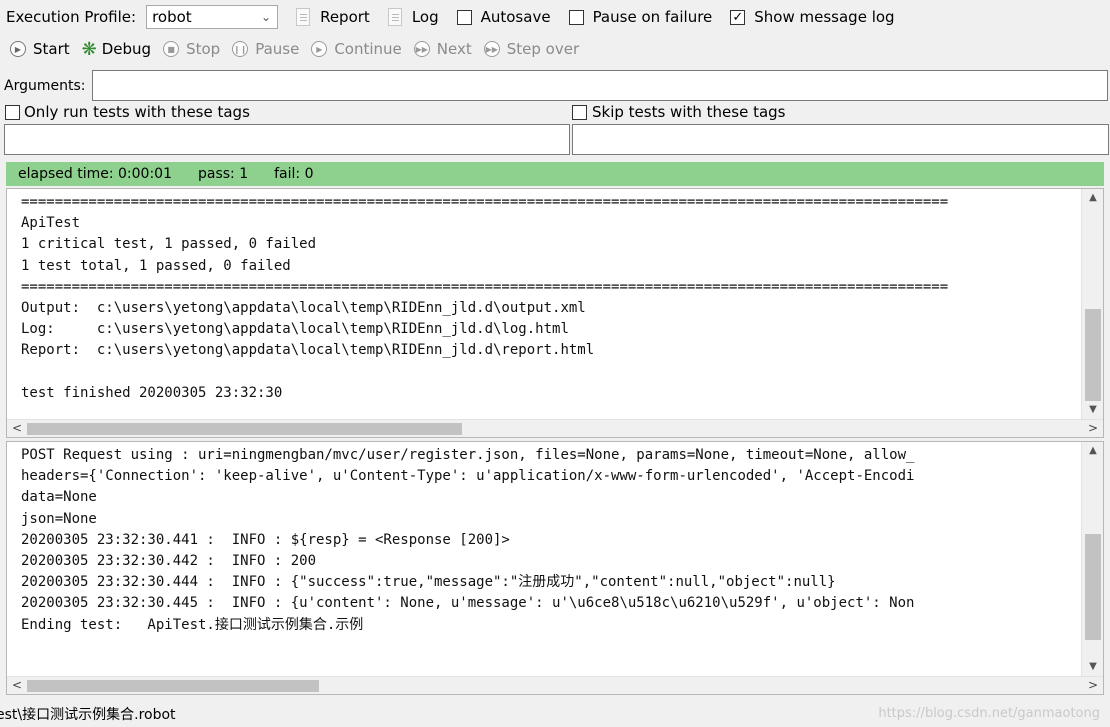 The width and height of the screenshot is (1110, 727). I want to click on report-doc-icon, so click(303, 17).